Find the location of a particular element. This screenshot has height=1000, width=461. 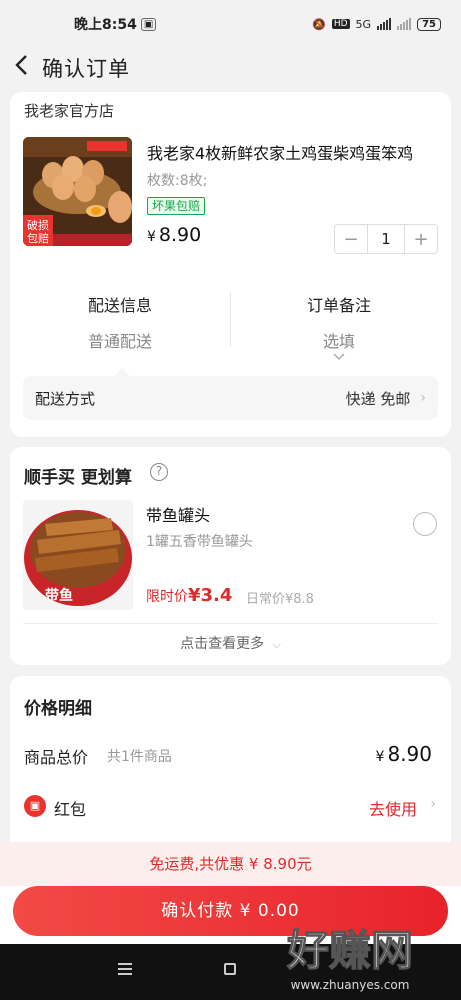

page-title: 确认订单 is located at coordinates (86, 69).